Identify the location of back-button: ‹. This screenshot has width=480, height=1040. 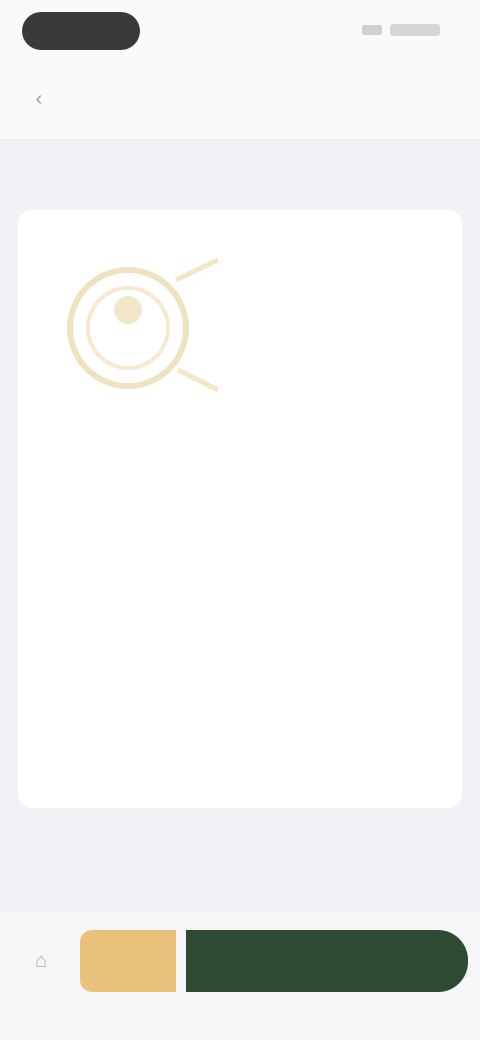
(39, 99).